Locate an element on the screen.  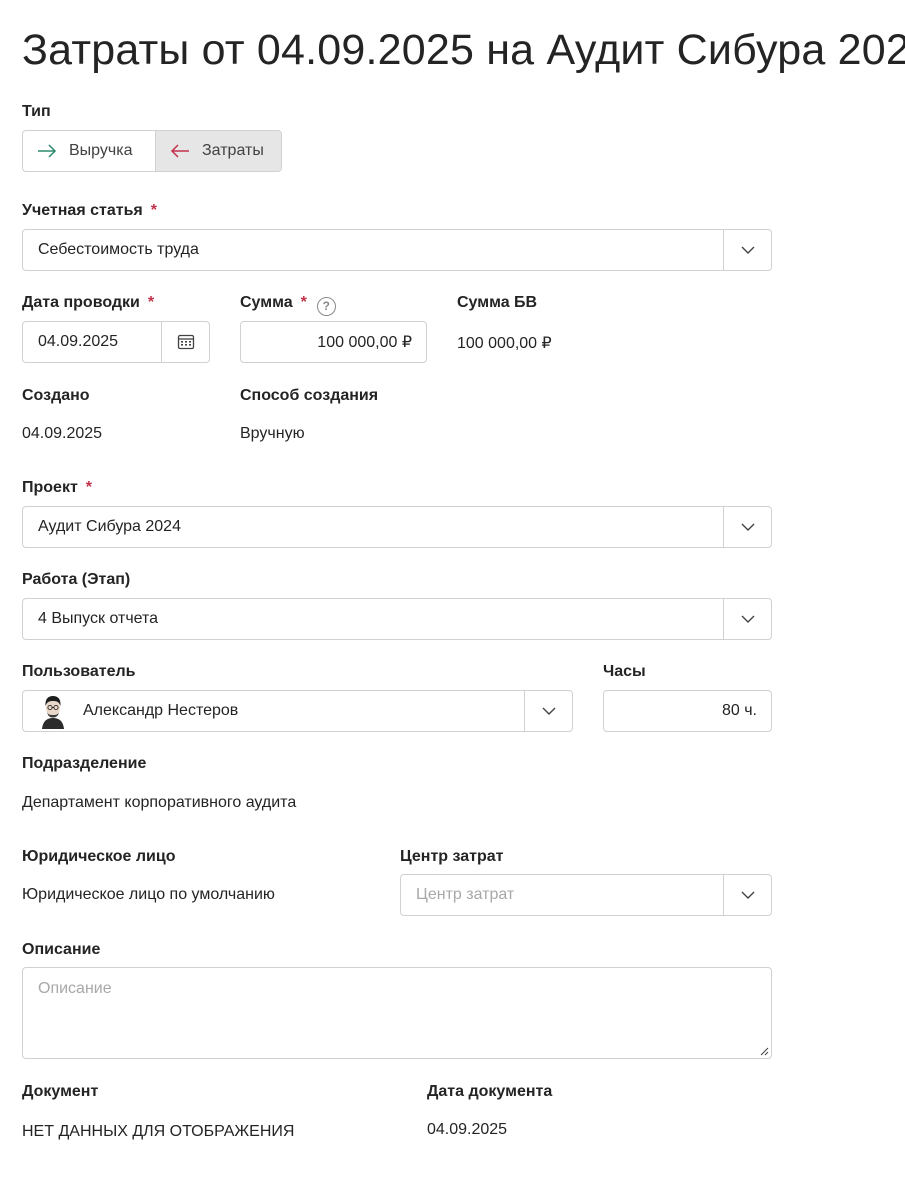
account-item-label: Учетная статья * is located at coordinates (89, 211).